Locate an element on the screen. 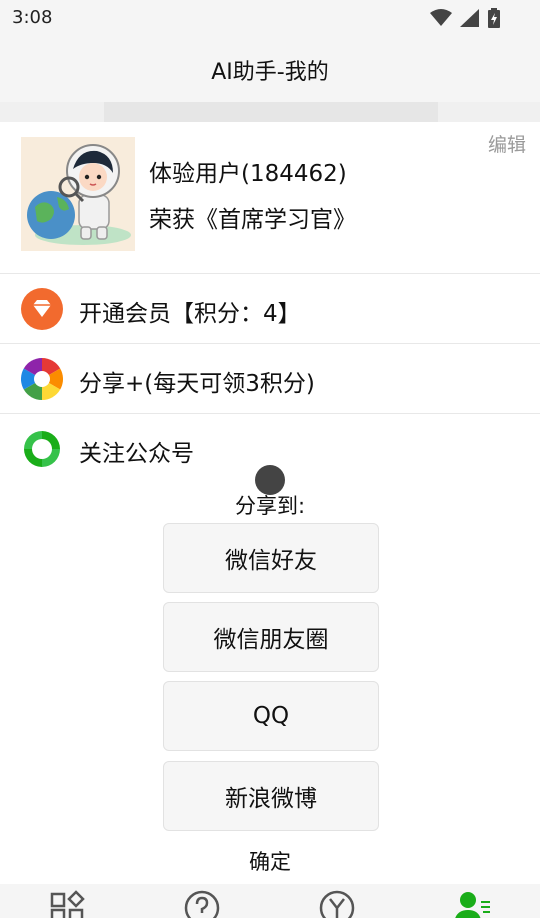 The image size is (540, 918). user-name: 体验用户(184462) is located at coordinates (248, 174).